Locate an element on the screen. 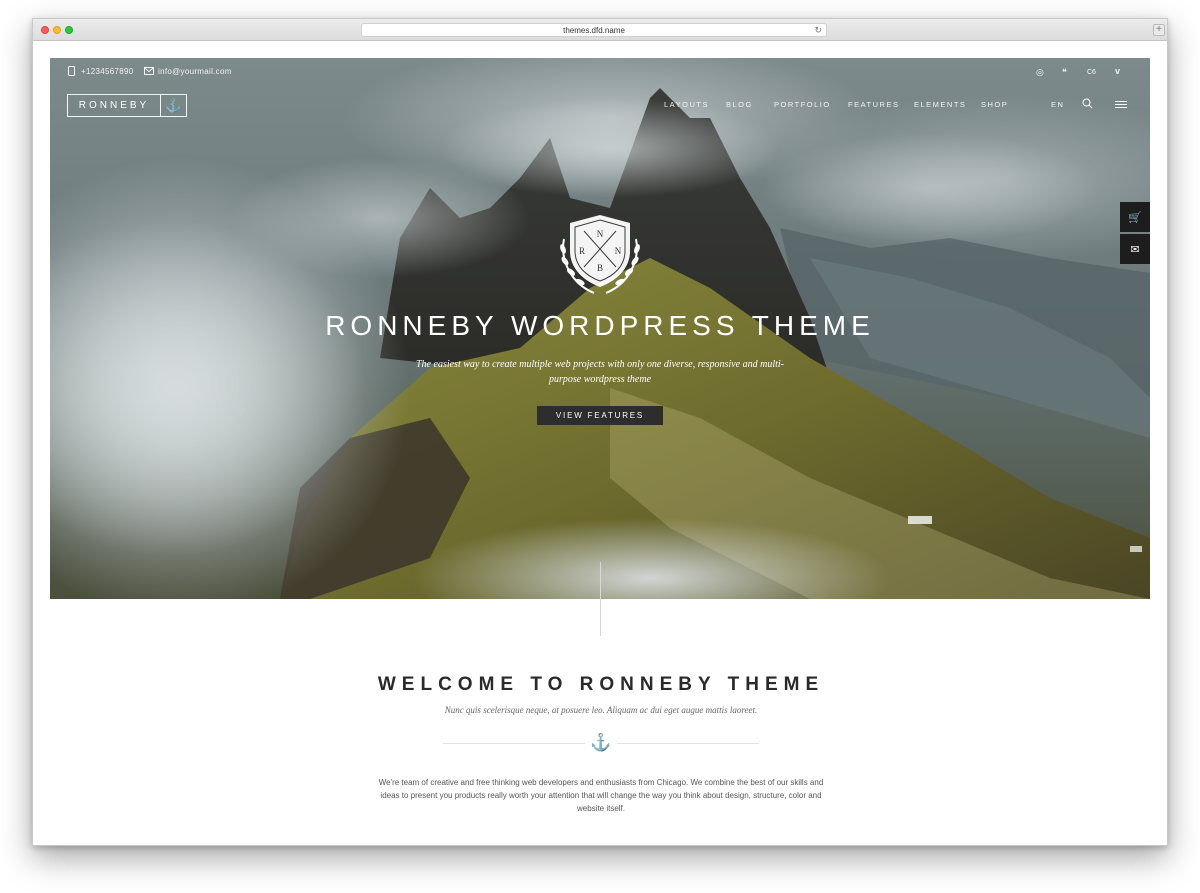  zoom-window-button is located at coordinates (69, 30).